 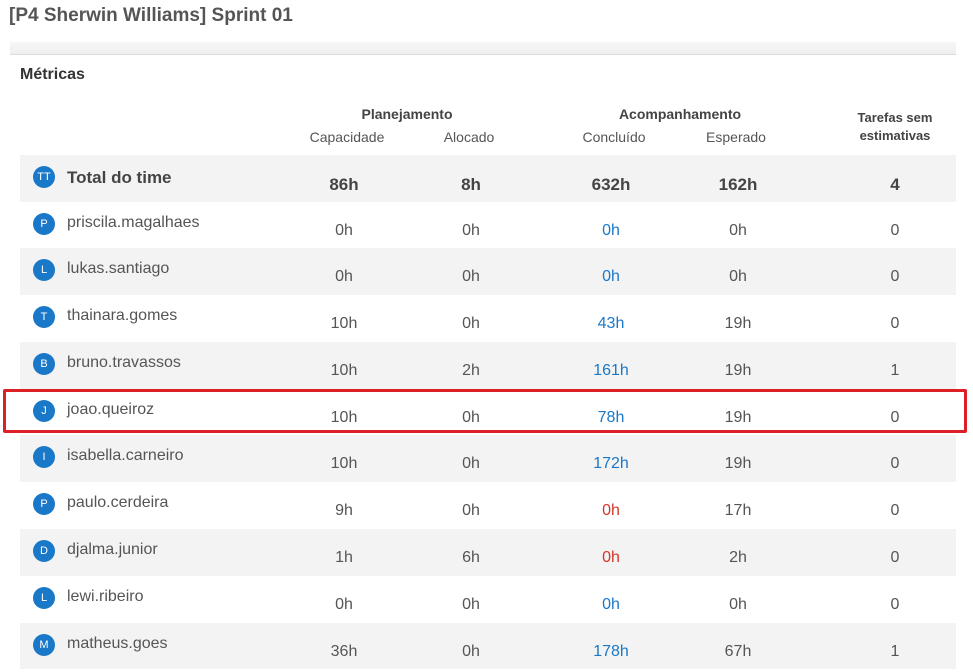 I want to click on total-concluido: 632h, so click(x=611, y=184).